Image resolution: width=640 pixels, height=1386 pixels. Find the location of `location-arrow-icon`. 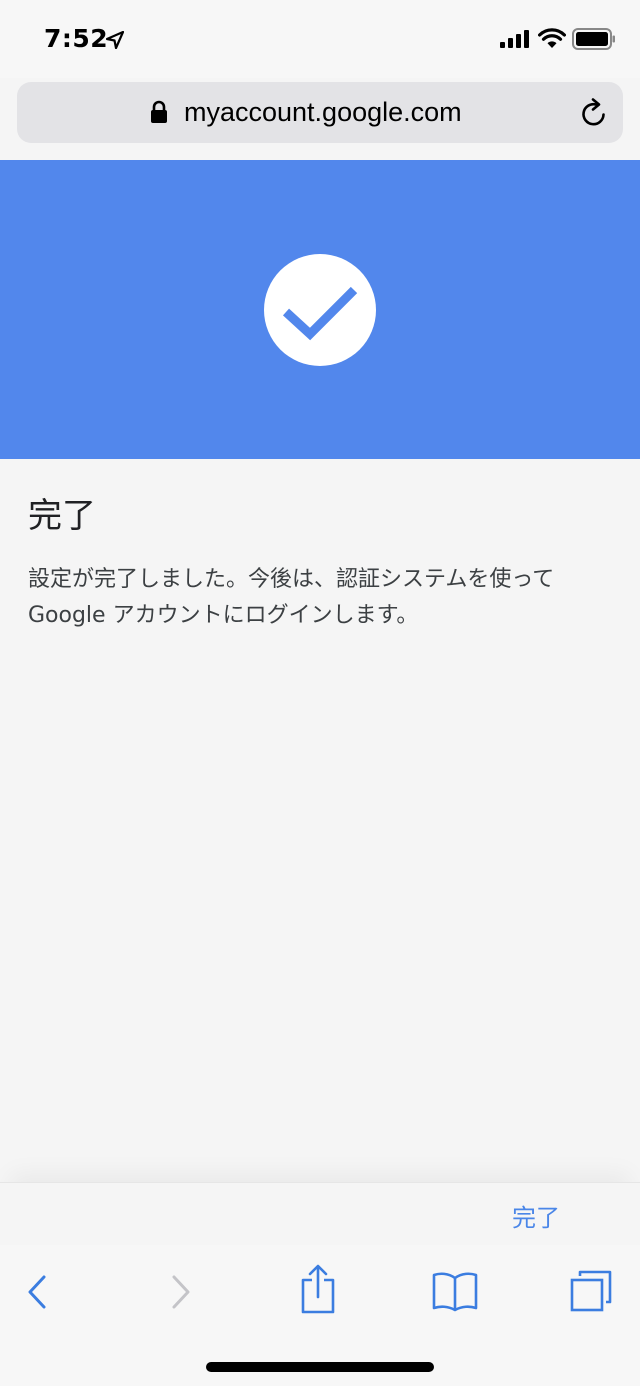

location-arrow-icon is located at coordinates (115, 40).